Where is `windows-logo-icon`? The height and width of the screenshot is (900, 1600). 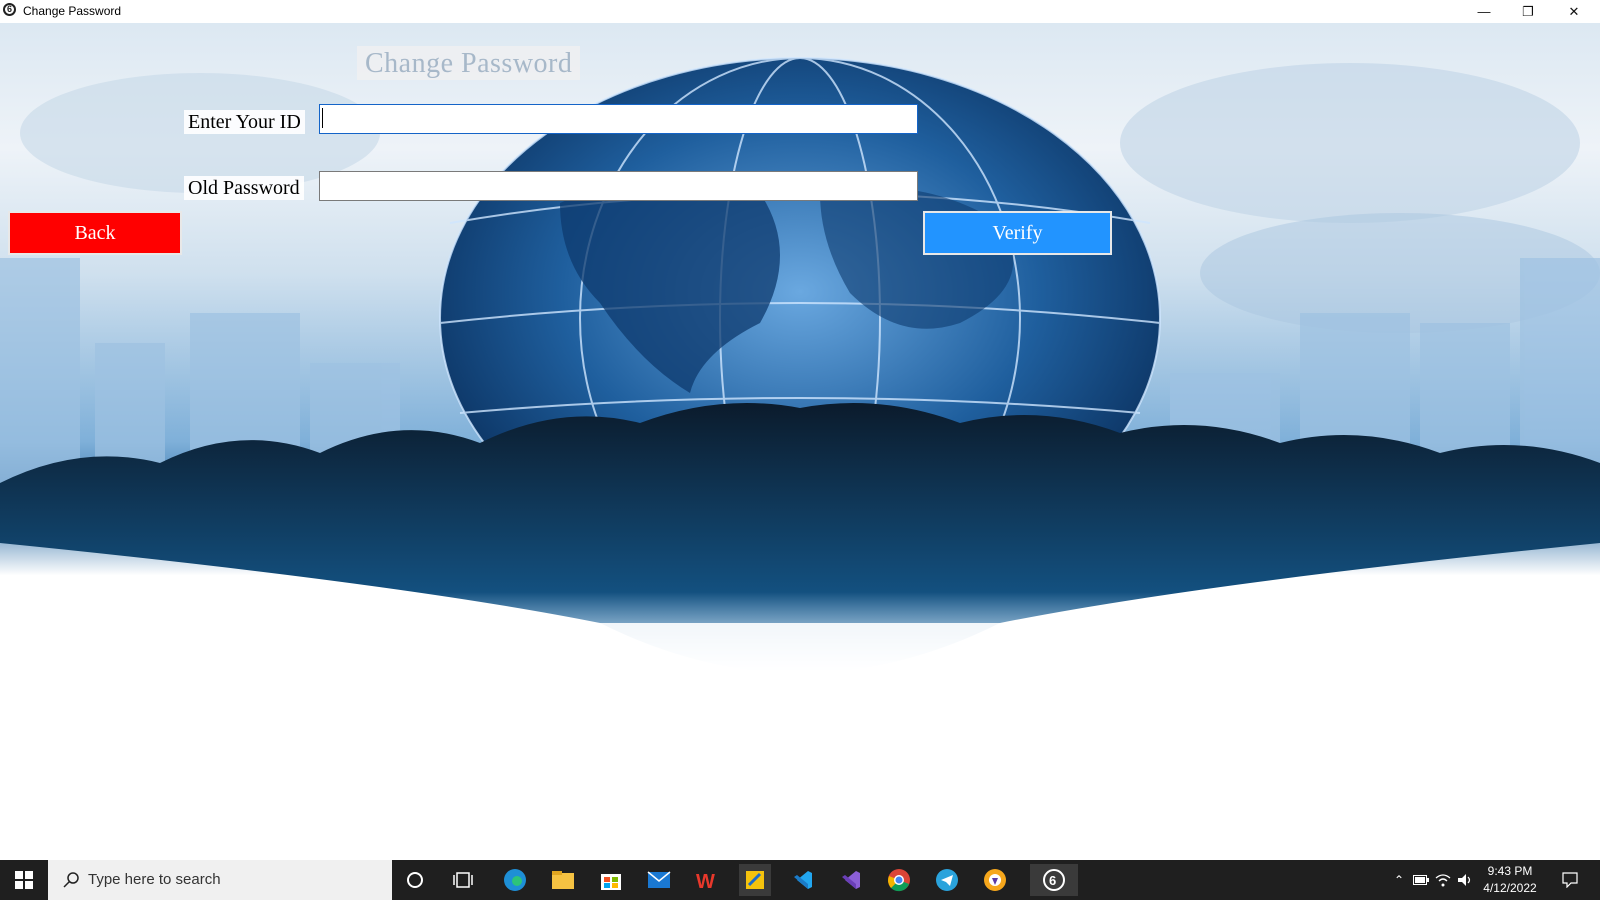
windows-logo-icon is located at coordinates (24, 880).